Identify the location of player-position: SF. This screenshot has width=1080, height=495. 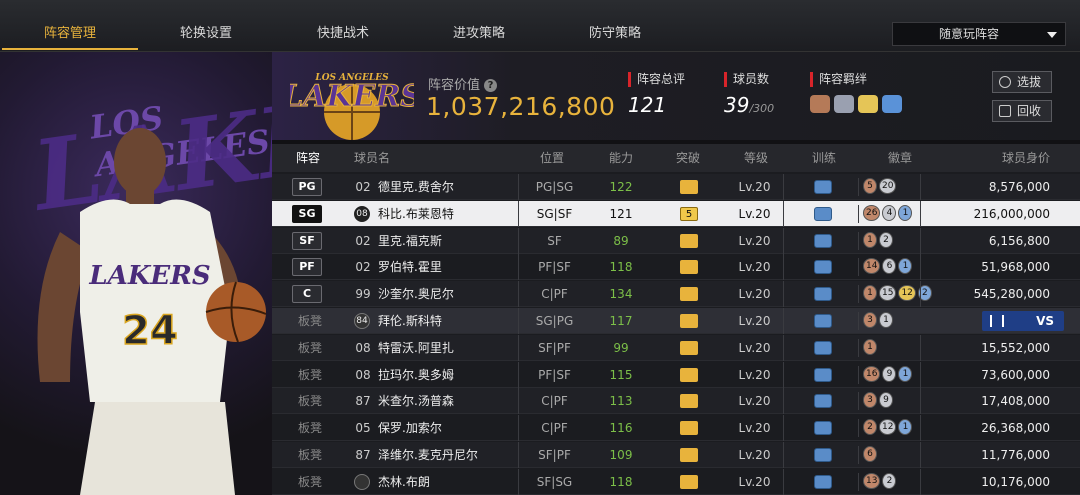
(554, 240).